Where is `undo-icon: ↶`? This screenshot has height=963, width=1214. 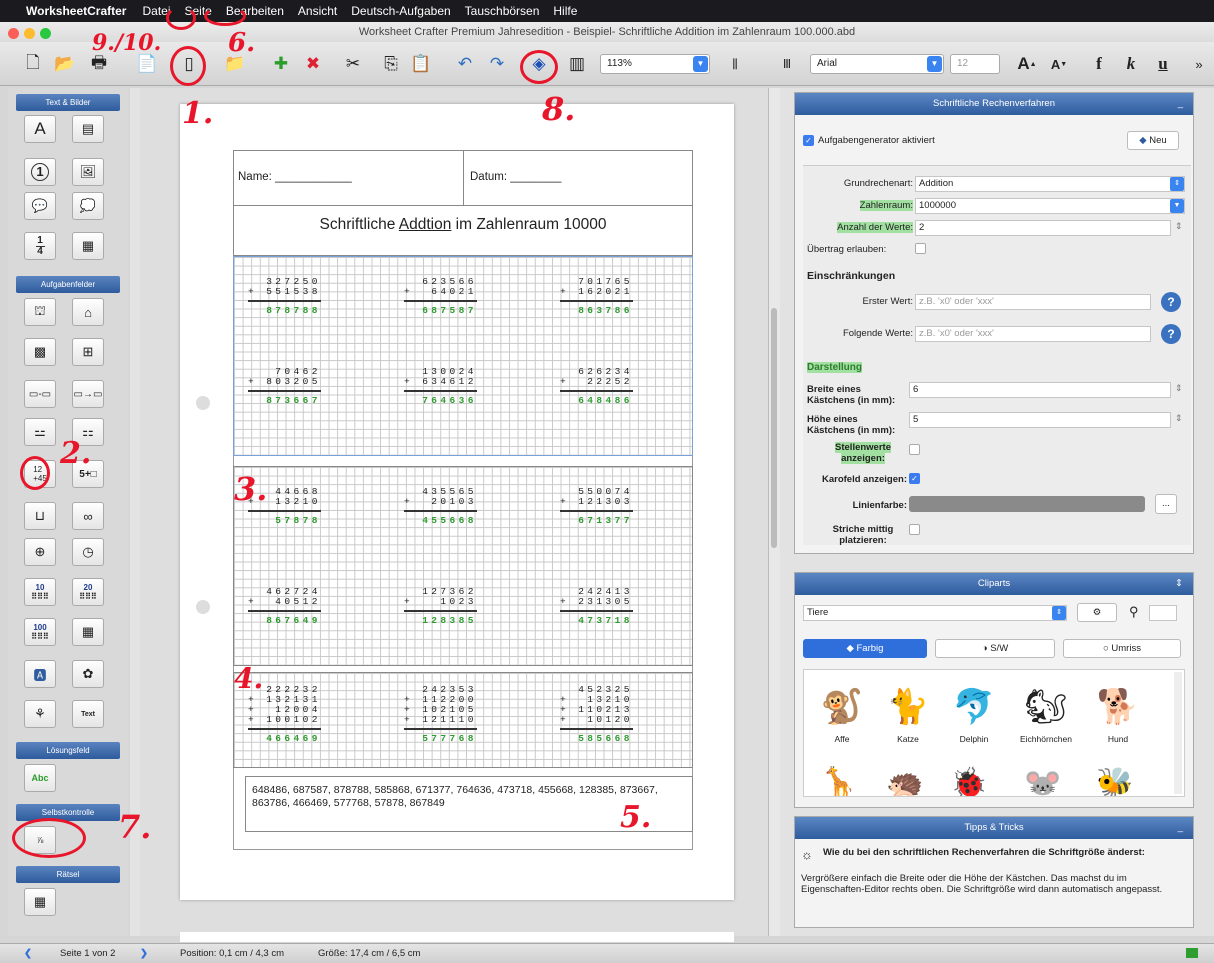
undo-icon: ↶ is located at coordinates (465, 64).